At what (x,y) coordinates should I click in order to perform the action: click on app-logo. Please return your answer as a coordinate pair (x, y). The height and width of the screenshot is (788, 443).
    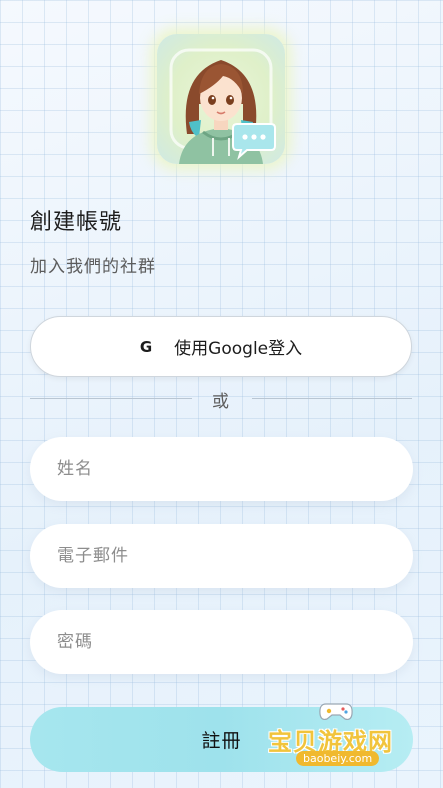
    Looking at the image, I should click on (221, 99).